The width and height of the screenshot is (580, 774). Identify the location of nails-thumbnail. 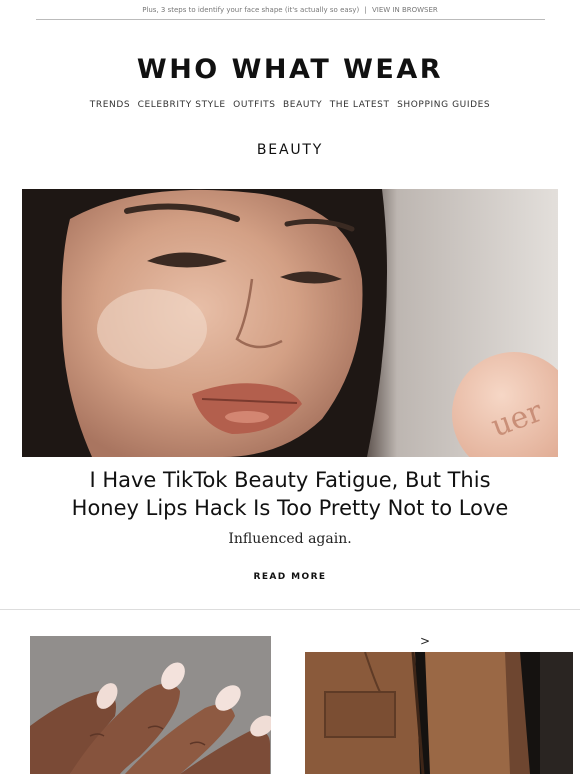
(150, 705).